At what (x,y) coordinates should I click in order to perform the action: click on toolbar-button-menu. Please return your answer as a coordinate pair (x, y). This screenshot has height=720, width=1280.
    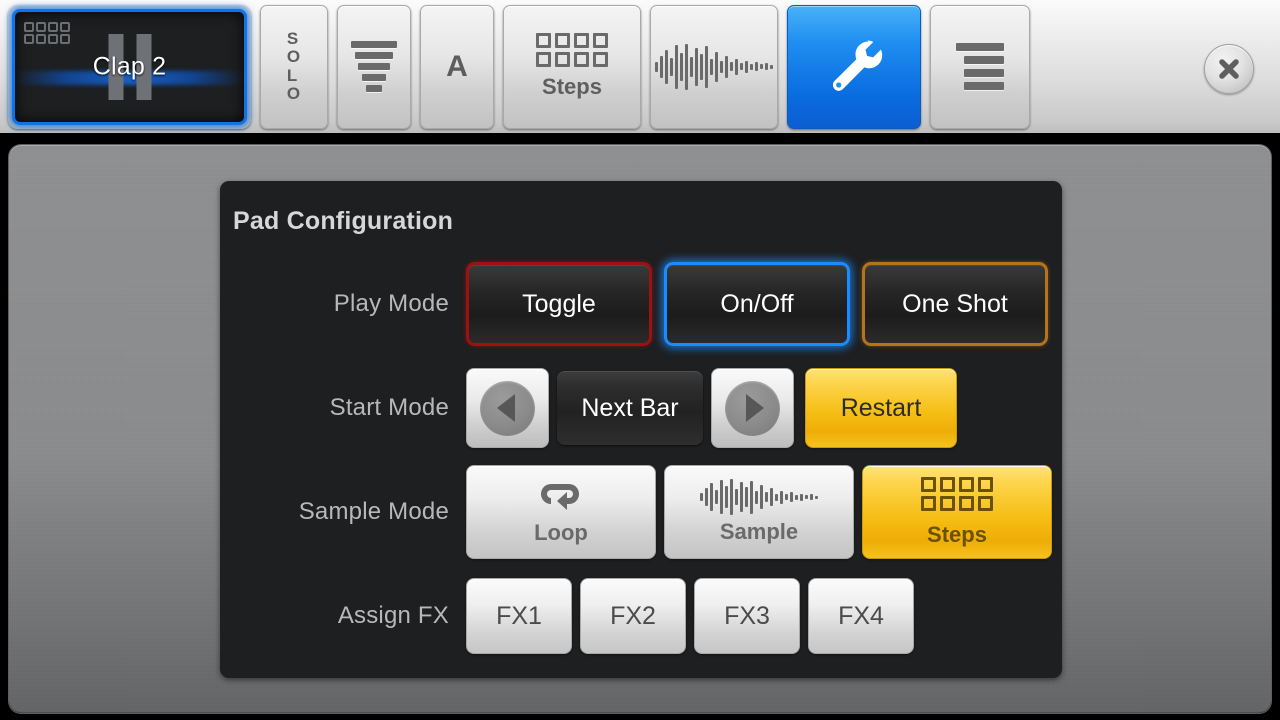
    Looking at the image, I should click on (980, 66).